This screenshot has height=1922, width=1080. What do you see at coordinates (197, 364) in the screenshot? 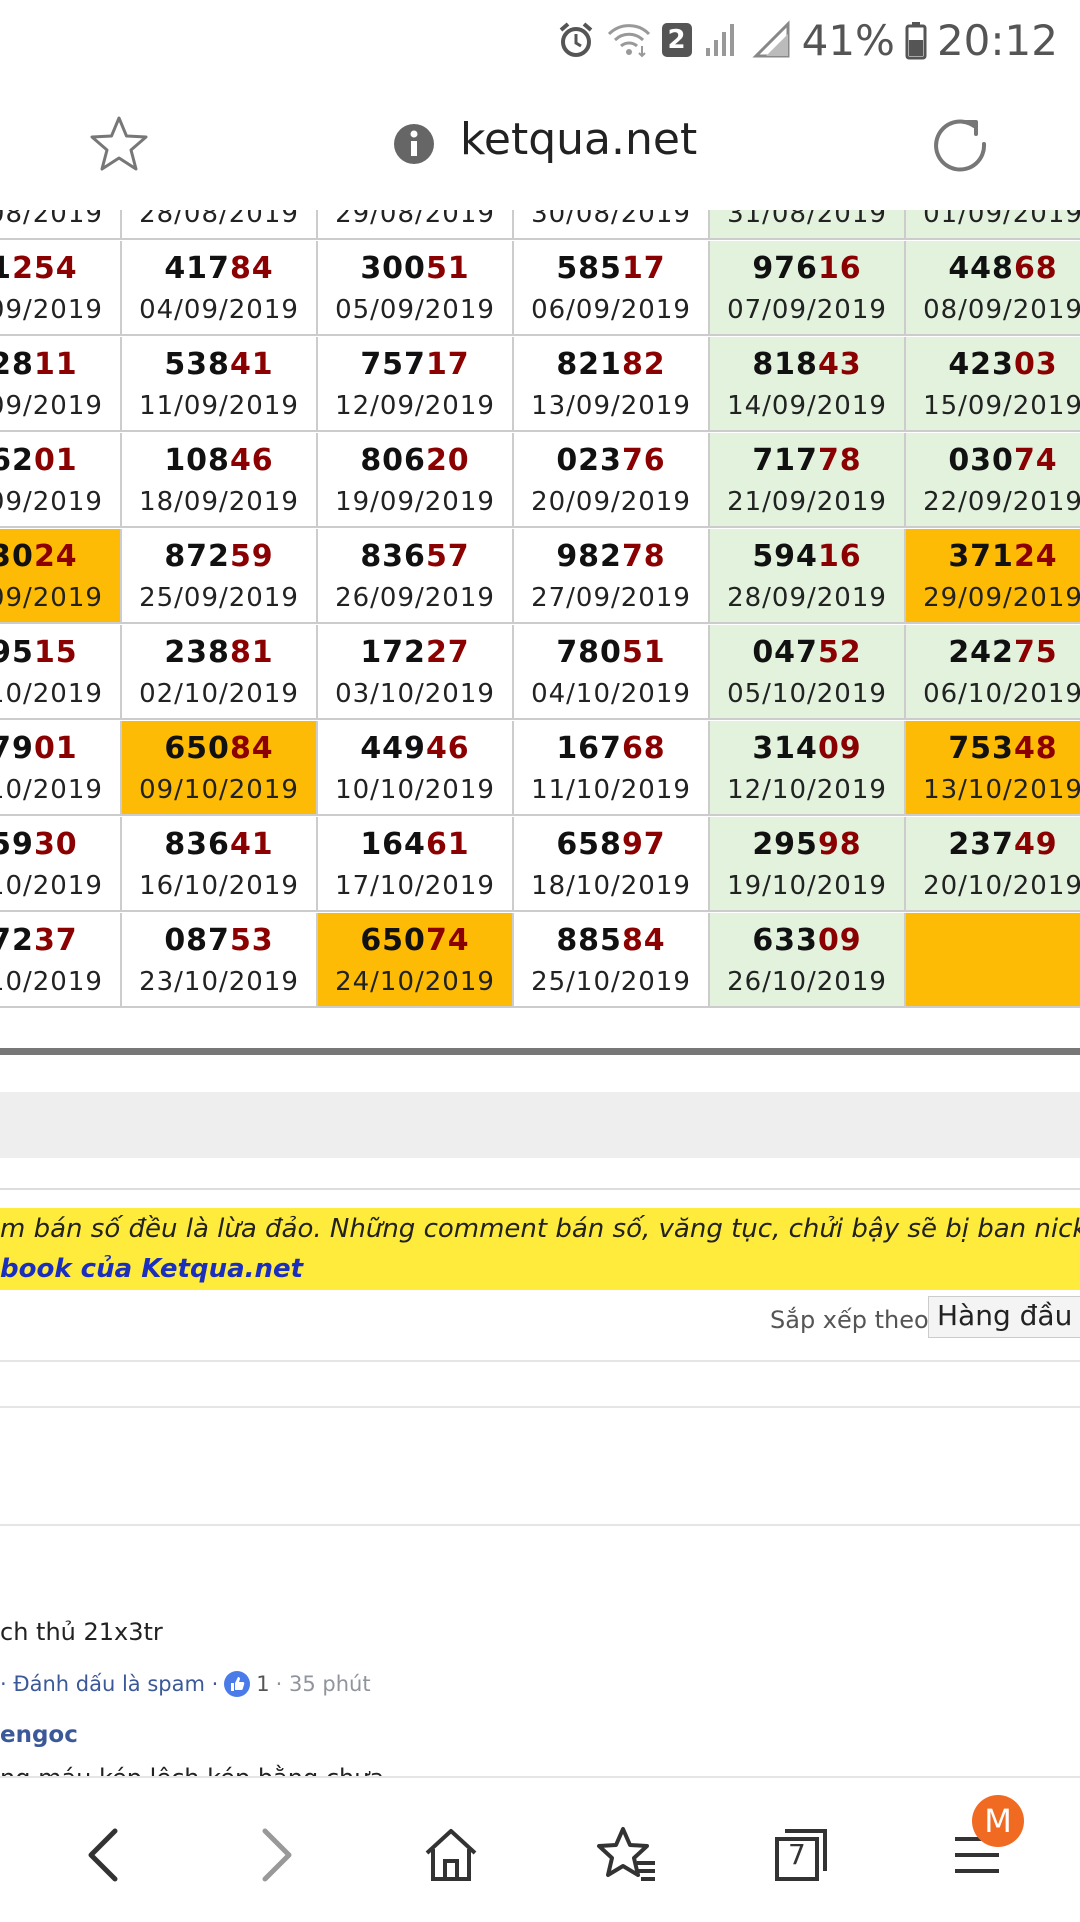
I see `number-head: 538` at bounding box center [197, 364].